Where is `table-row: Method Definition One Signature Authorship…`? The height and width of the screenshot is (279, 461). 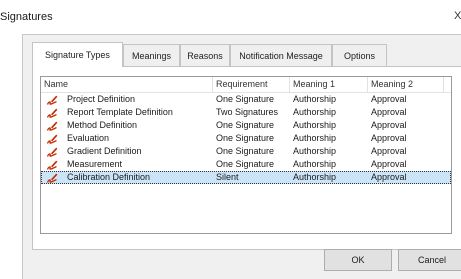 table-row: Method Definition One Signature Authorship… is located at coordinates (246, 125).